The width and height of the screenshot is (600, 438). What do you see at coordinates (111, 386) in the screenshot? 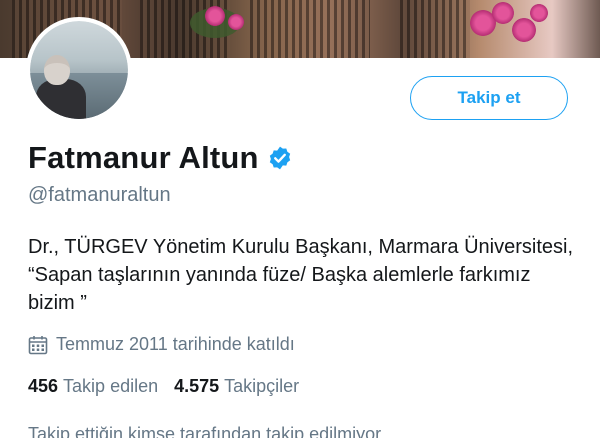
I see `following-label: Takip edilen` at bounding box center [111, 386].